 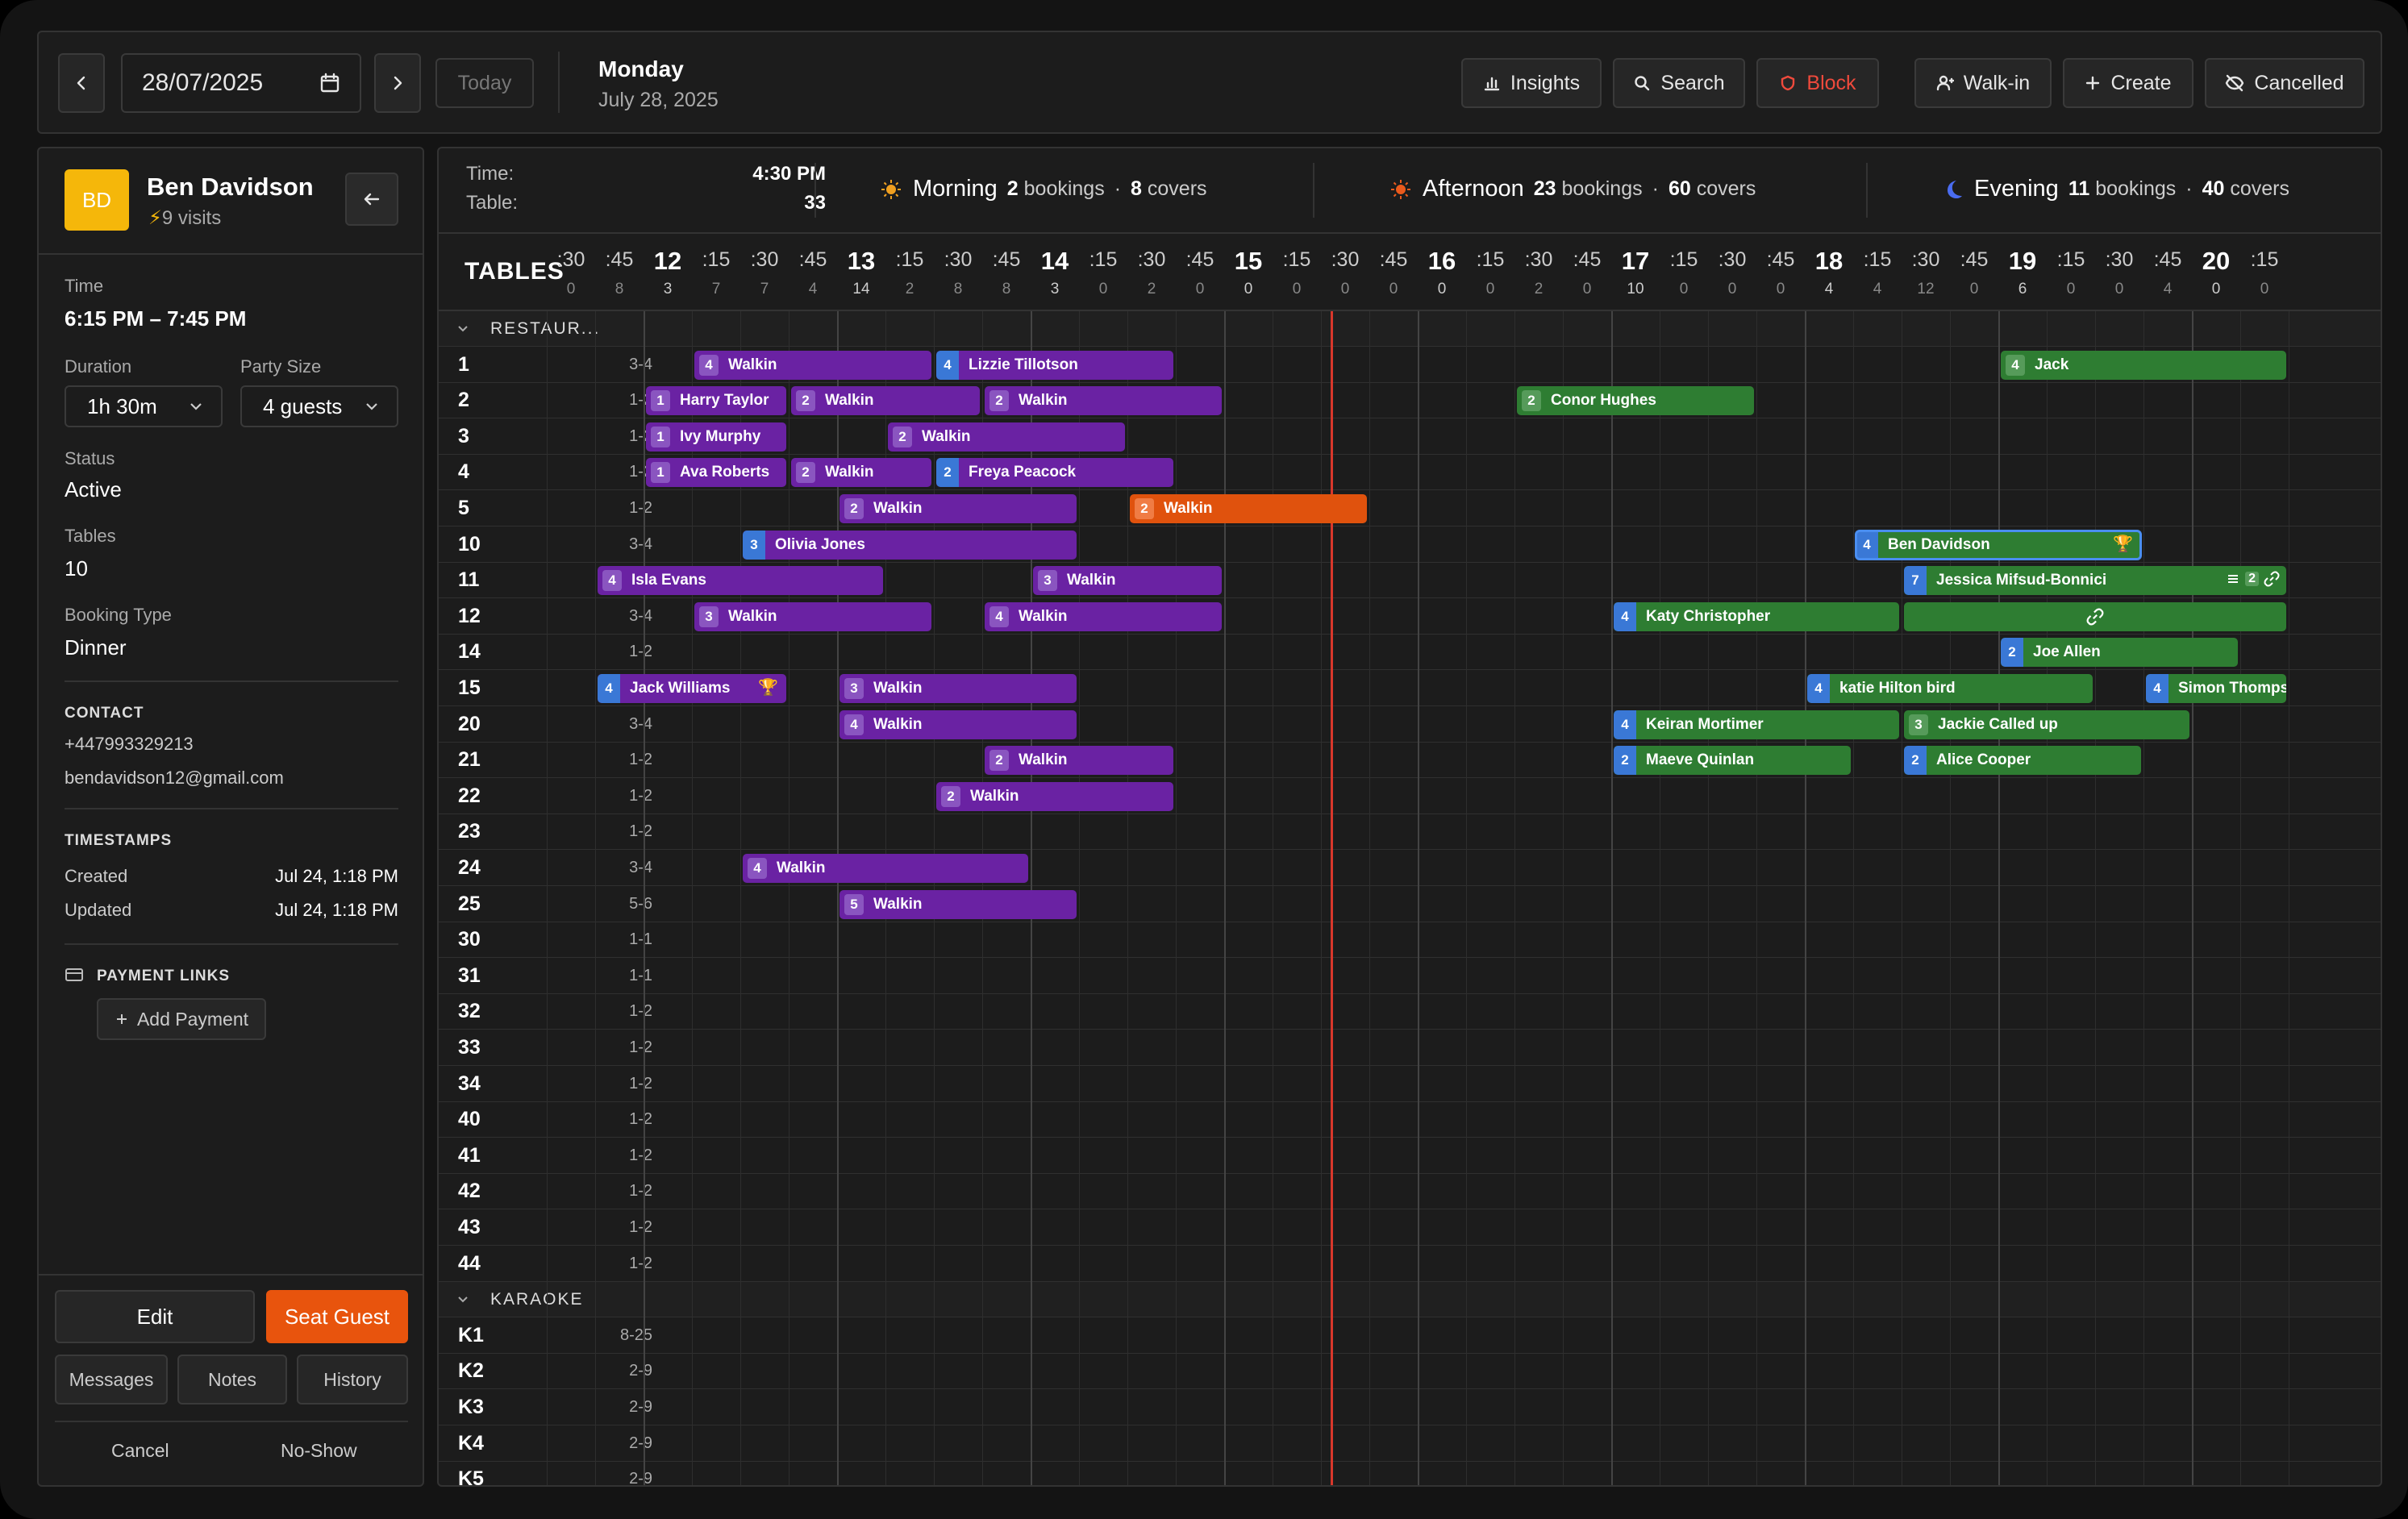 What do you see at coordinates (490, 174) in the screenshot?
I see `hover-time-label: Time:` at bounding box center [490, 174].